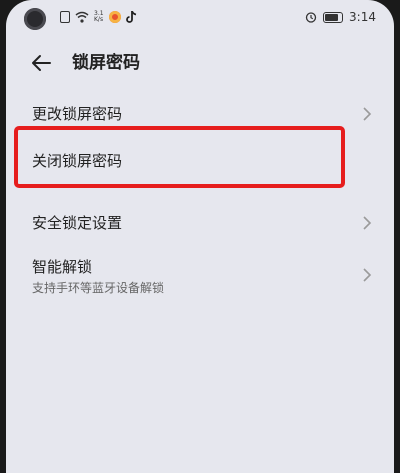  Describe the element at coordinates (98, 288) in the screenshot. I see `menu-item-subtitle: 支持手环等蓝牙设备解锁` at that location.